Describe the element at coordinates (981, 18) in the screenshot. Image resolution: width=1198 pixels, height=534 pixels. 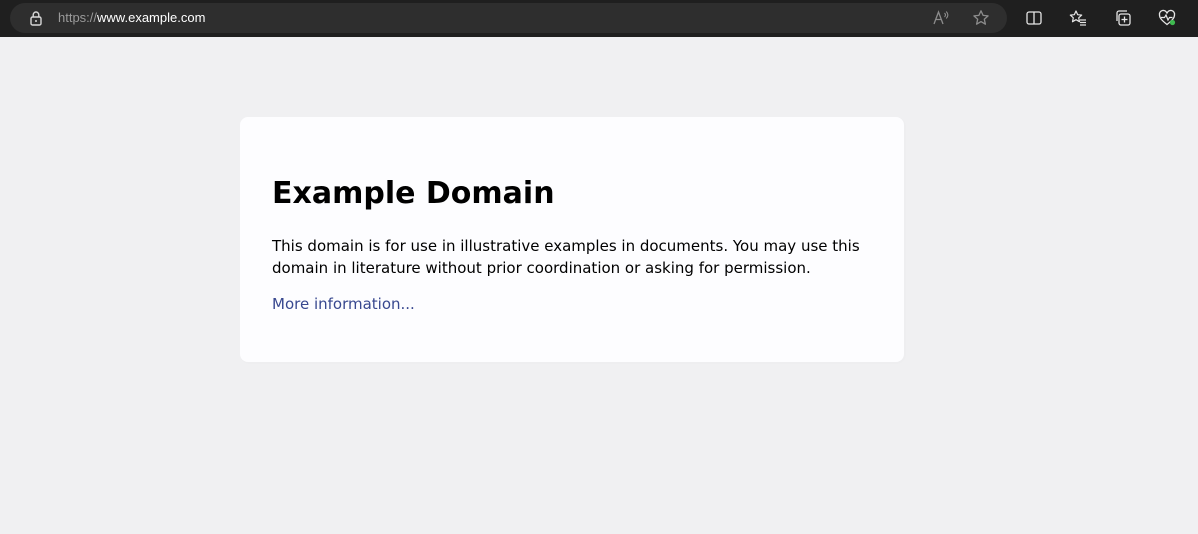
I see `star-icon` at that location.